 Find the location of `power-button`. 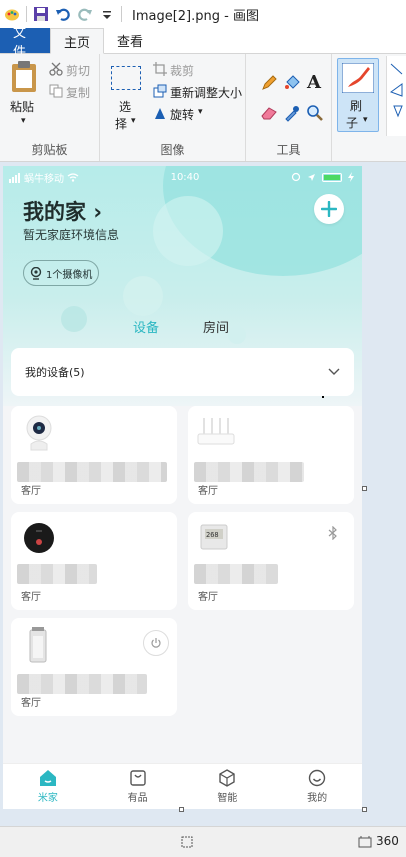

power-button is located at coordinates (156, 643).